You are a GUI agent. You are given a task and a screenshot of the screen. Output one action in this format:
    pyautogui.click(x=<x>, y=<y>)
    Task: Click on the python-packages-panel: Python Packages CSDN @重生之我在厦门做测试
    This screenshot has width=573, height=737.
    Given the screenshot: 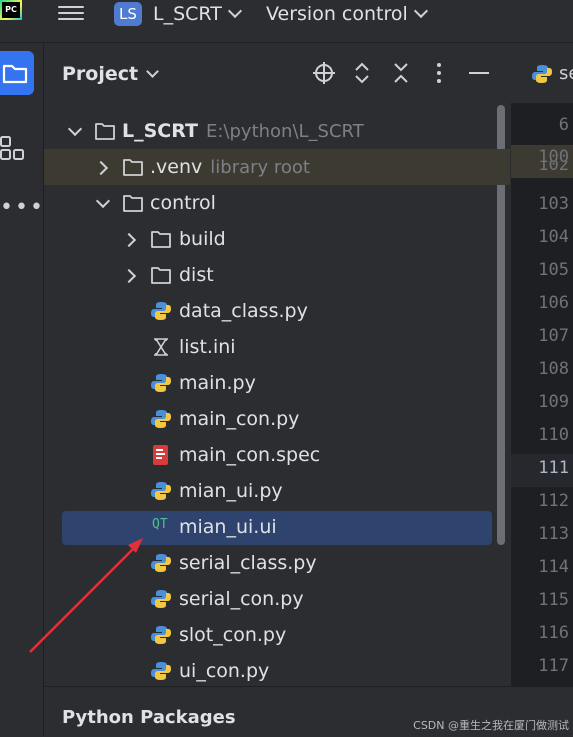 What is the action you would take?
    pyautogui.click(x=308, y=711)
    